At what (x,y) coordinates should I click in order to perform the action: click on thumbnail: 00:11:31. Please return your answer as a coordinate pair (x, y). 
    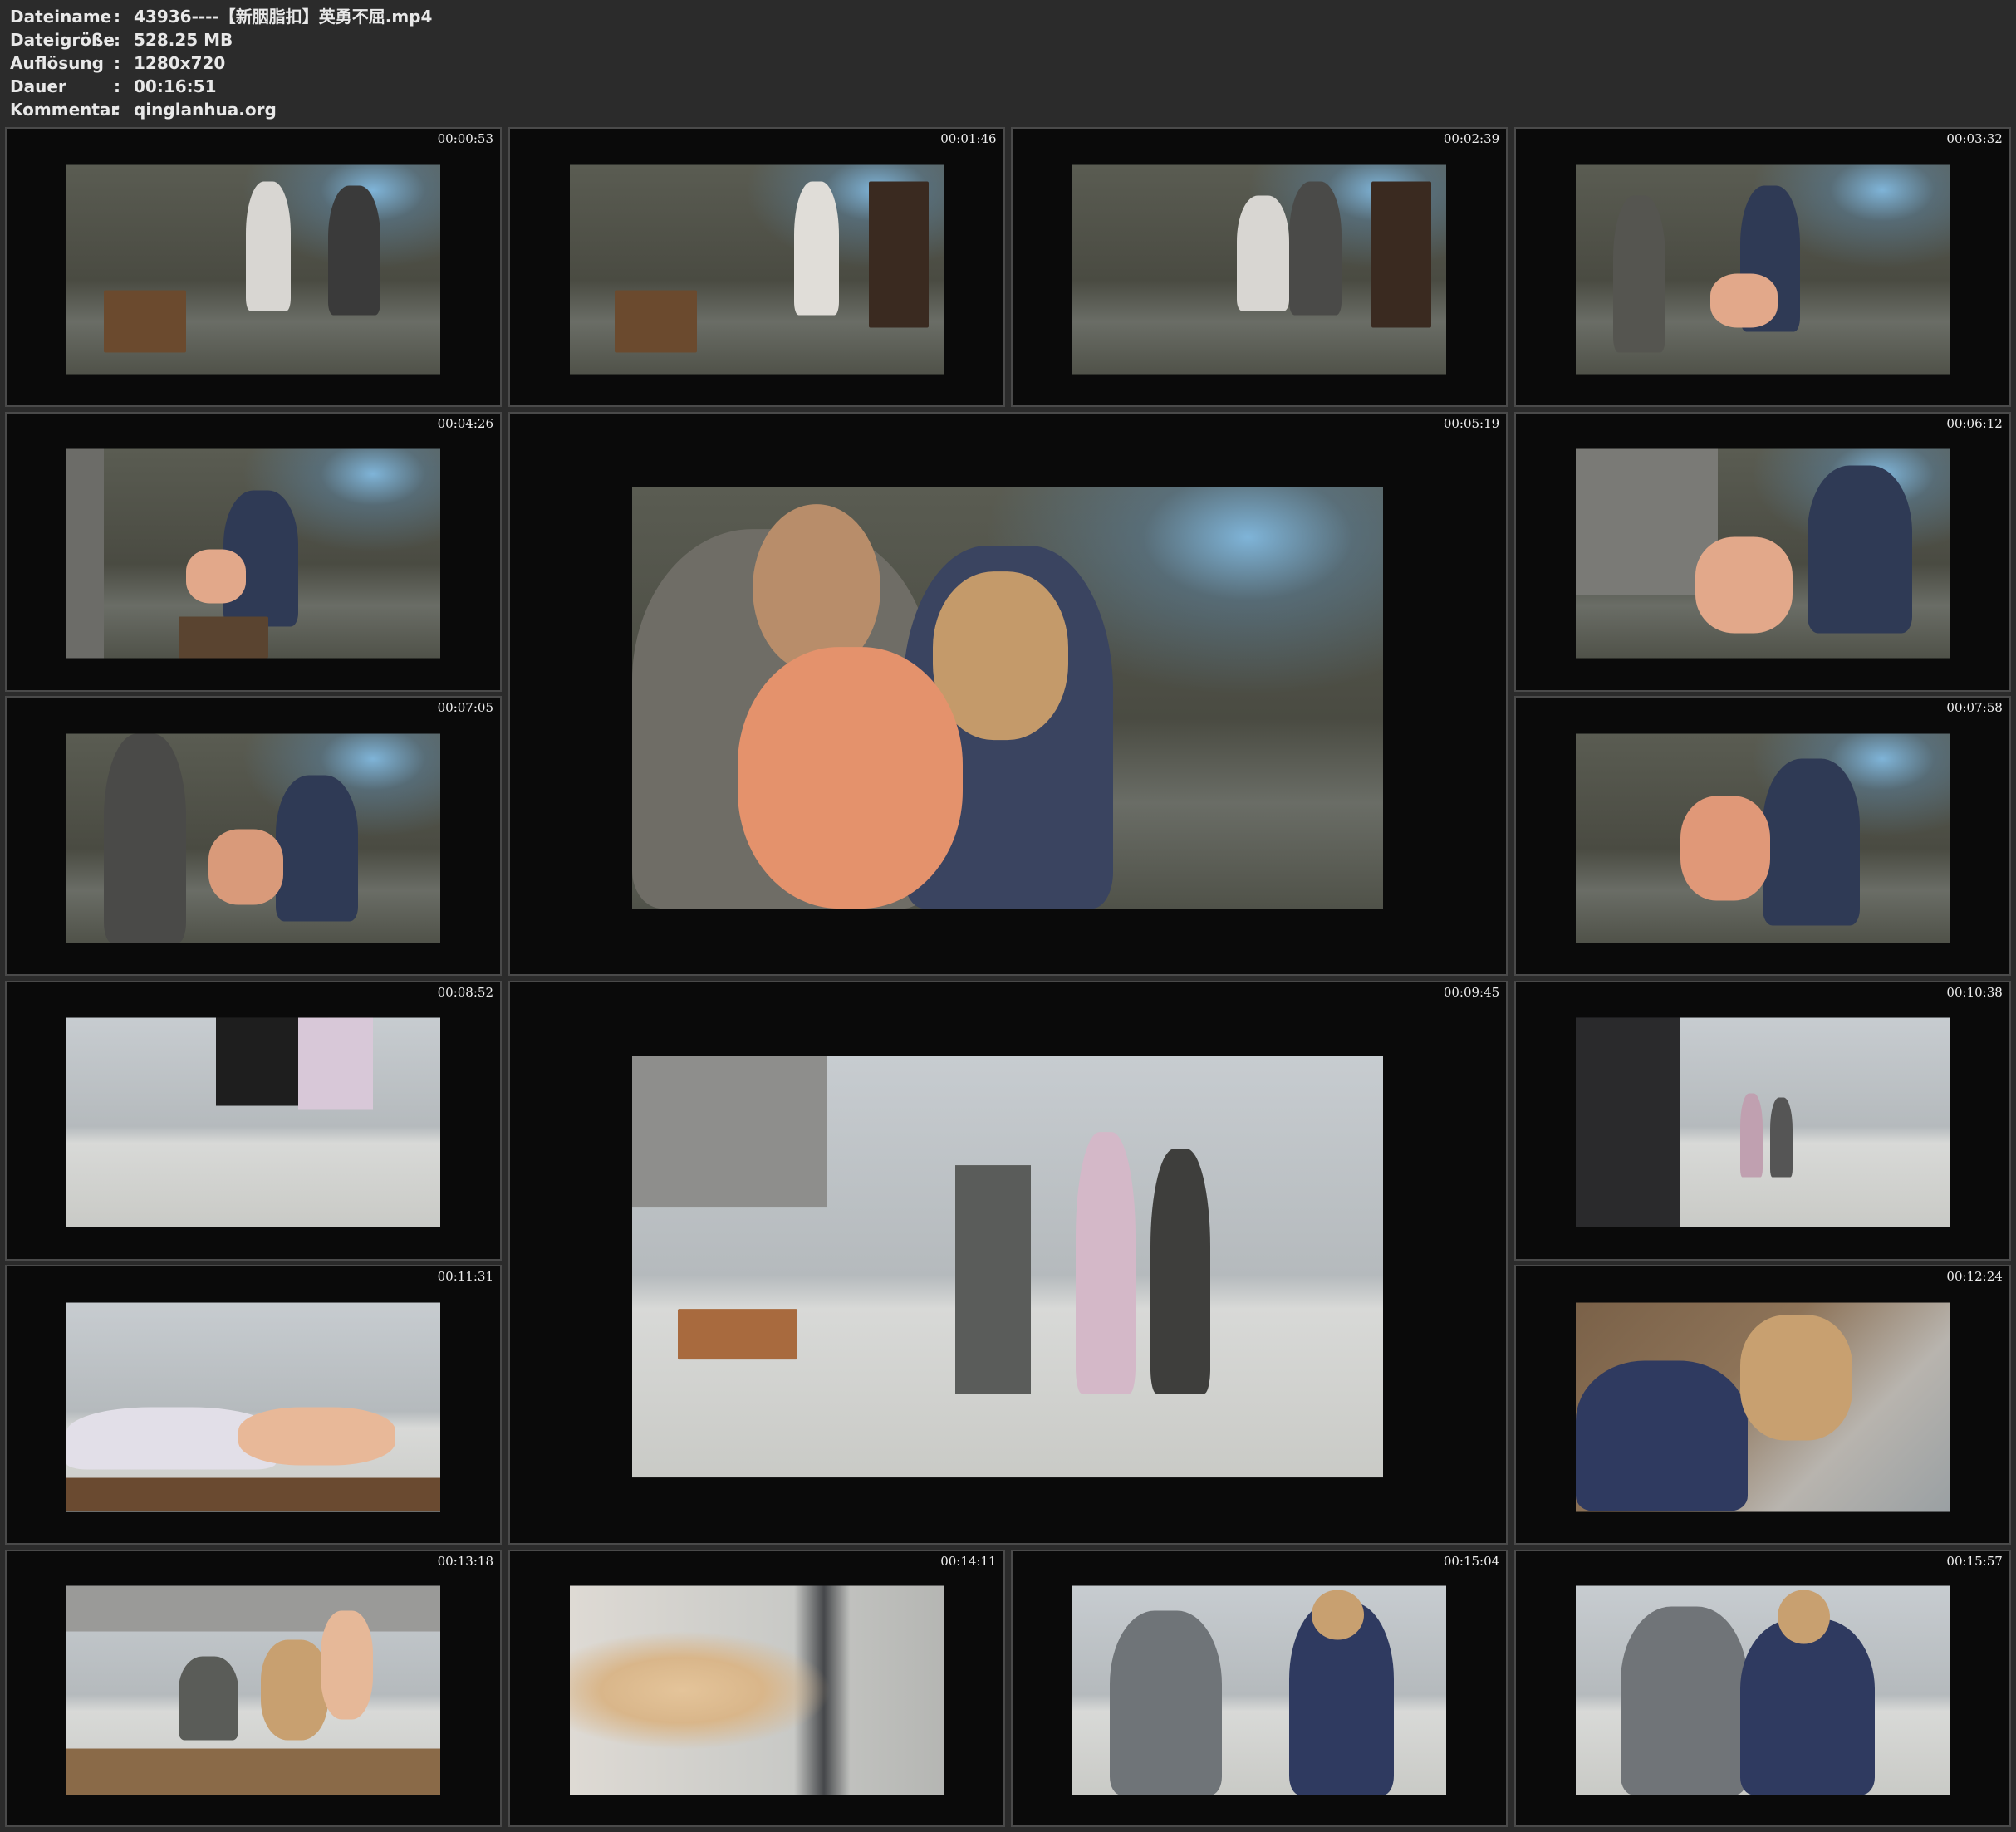
    Looking at the image, I should click on (254, 1405).